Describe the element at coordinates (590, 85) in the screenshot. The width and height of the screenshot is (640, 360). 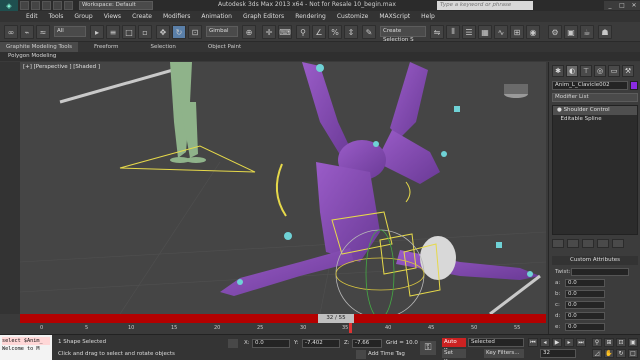
I see `object-name-field: Anim_L_Clavicle002` at that location.